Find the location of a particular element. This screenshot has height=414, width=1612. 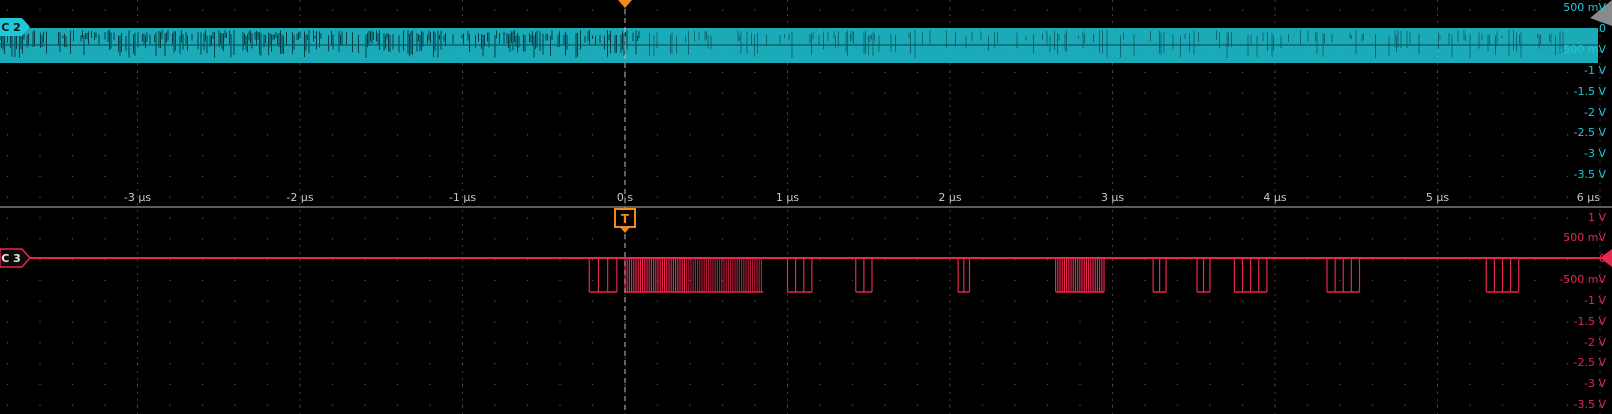

time-tick-label: 6 µs is located at coordinates (1588, 197).